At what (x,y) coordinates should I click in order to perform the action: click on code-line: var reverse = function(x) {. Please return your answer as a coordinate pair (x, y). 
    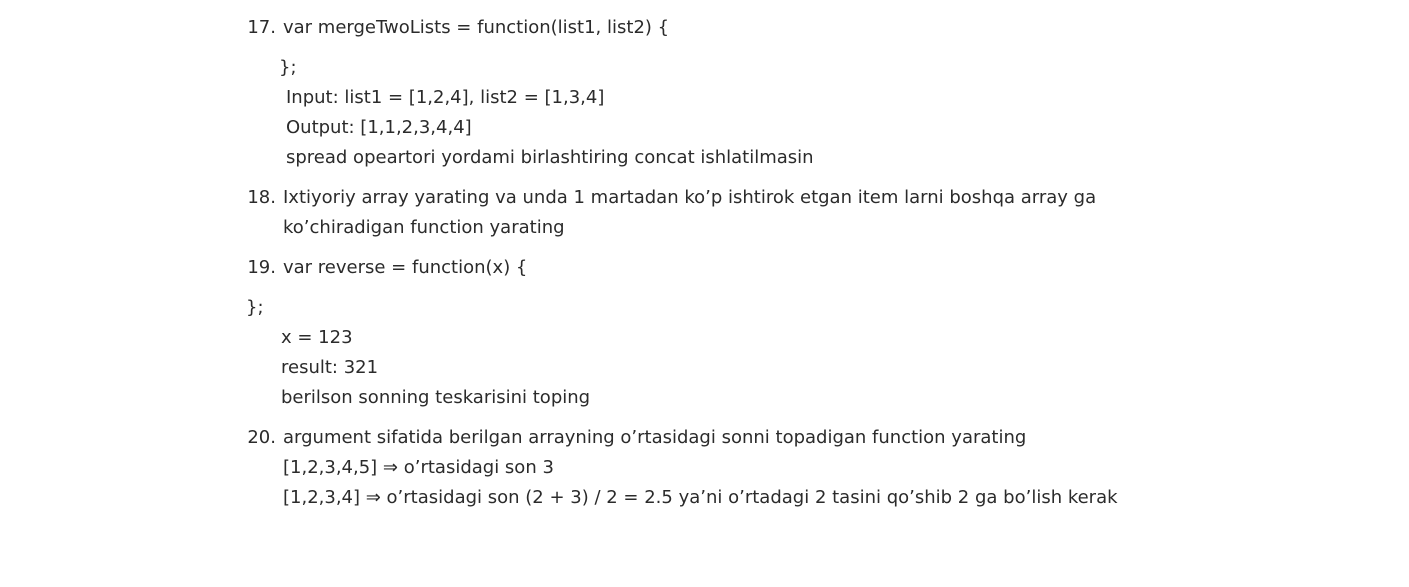
    Looking at the image, I should click on (405, 267).